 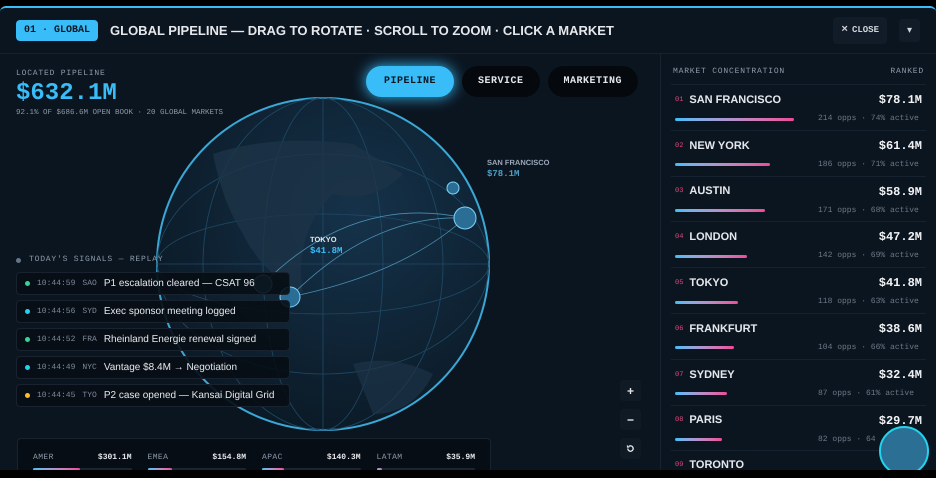 What do you see at coordinates (900, 283) in the screenshot?
I see `market-value: $41.8M` at bounding box center [900, 283].